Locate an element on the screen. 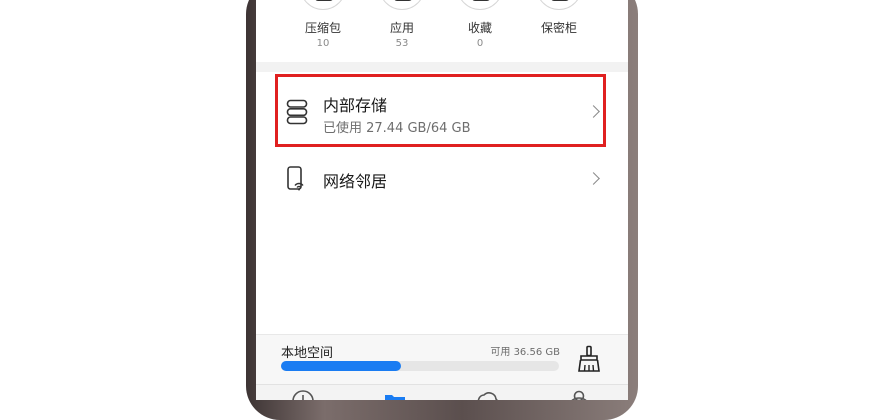  category-safe: 保密柜 is located at coordinates (559, 31).